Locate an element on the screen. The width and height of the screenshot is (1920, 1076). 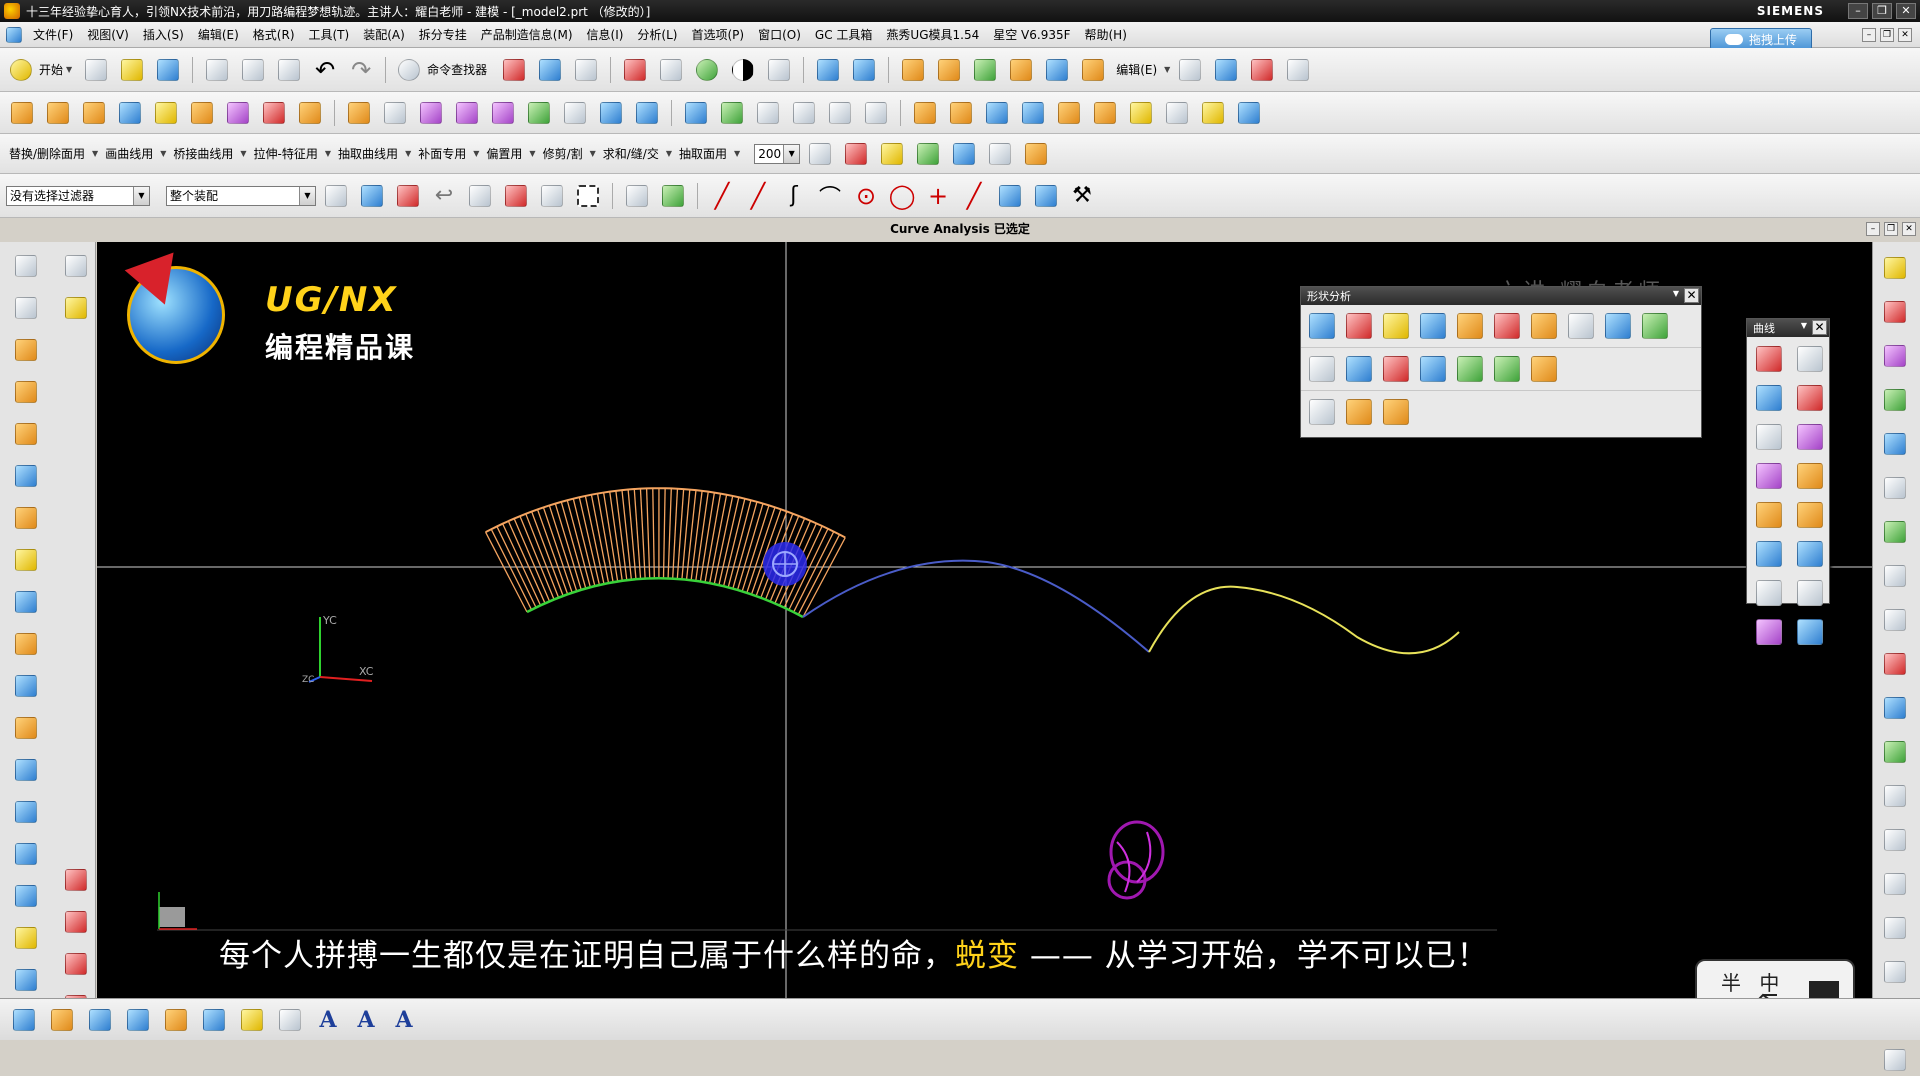
copy-button is located at coordinates (253, 70).